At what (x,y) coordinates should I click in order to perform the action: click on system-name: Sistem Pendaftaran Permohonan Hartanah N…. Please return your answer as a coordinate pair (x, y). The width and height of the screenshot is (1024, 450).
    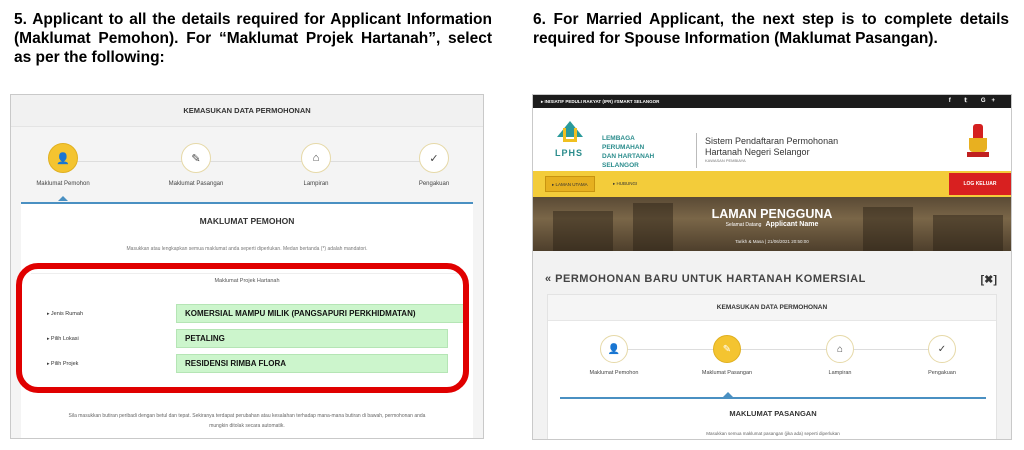
    Looking at the image, I should click on (771, 147).